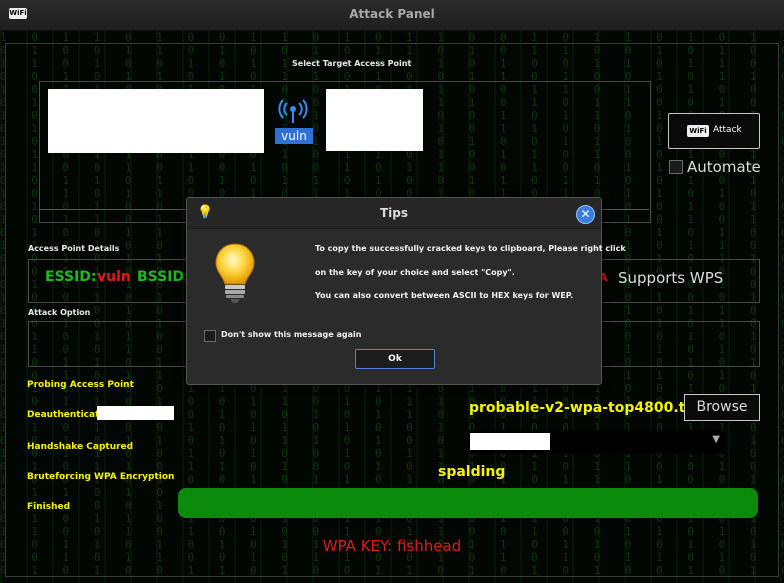  What do you see at coordinates (80, 447) in the screenshot?
I see `step-handshake: Handshake Captured` at bounding box center [80, 447].